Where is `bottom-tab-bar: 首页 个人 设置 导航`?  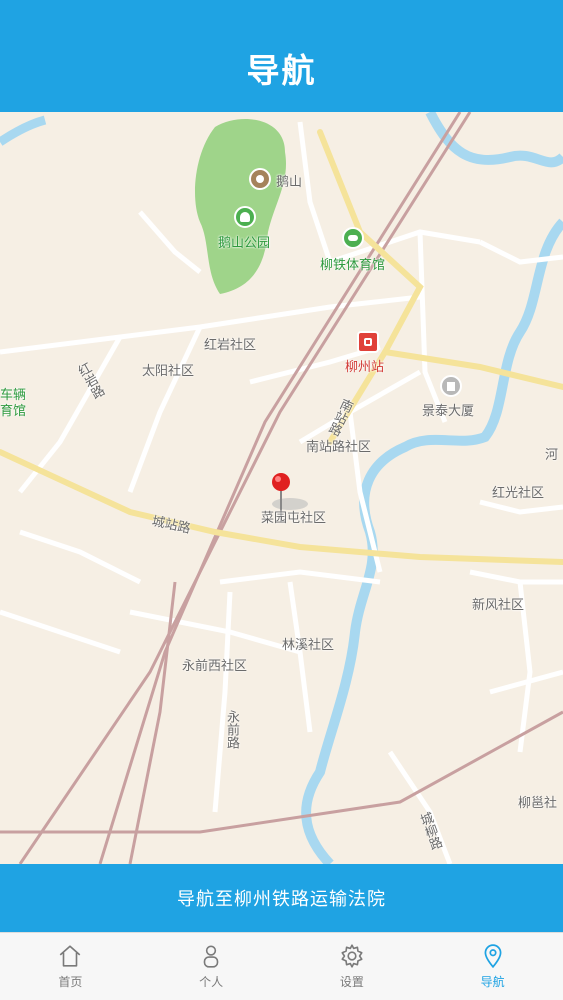
bottom-tab-bar: 首页 个人 设置 导航 is located at coordinates (281, 966).